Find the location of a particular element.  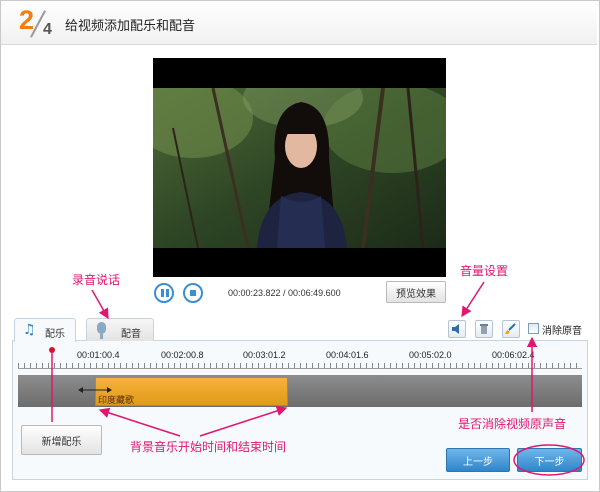

delete-button is located at coordinates (484, 329).